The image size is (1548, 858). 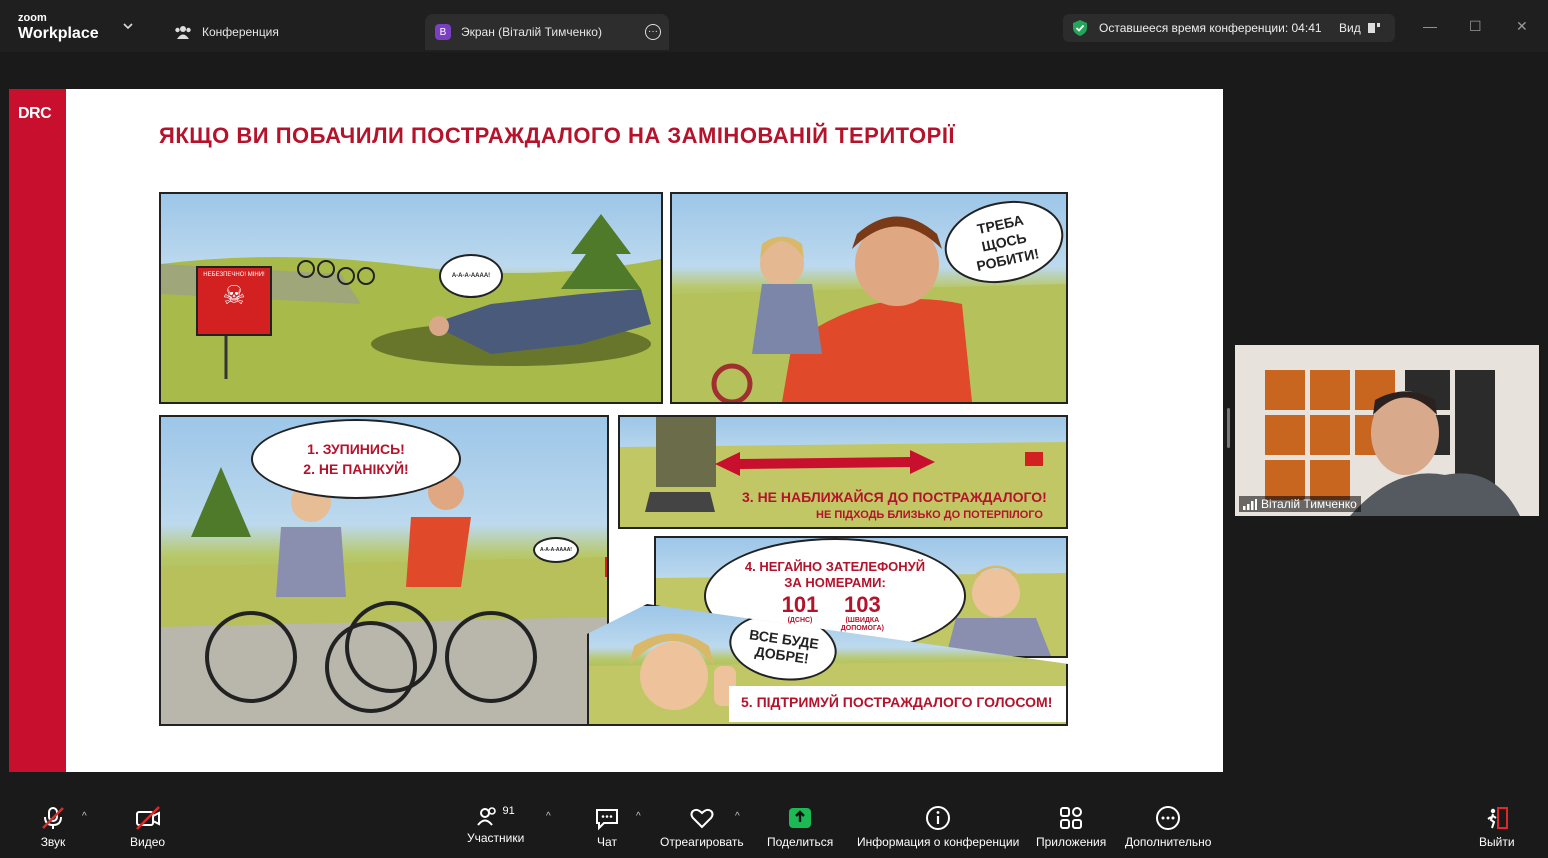 What do you see at coordinates (240, 32) in the screenshot?
I see `tab-conference-label: Конференция` at bounding box center [240, 32].